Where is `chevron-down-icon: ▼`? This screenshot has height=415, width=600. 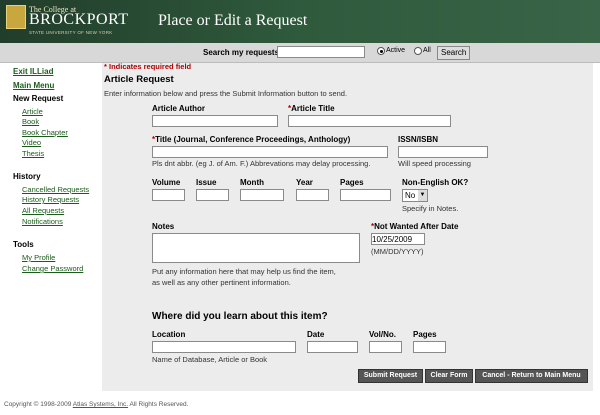 chevron-down-icon: ▼ is located at coordinates (422, 195).